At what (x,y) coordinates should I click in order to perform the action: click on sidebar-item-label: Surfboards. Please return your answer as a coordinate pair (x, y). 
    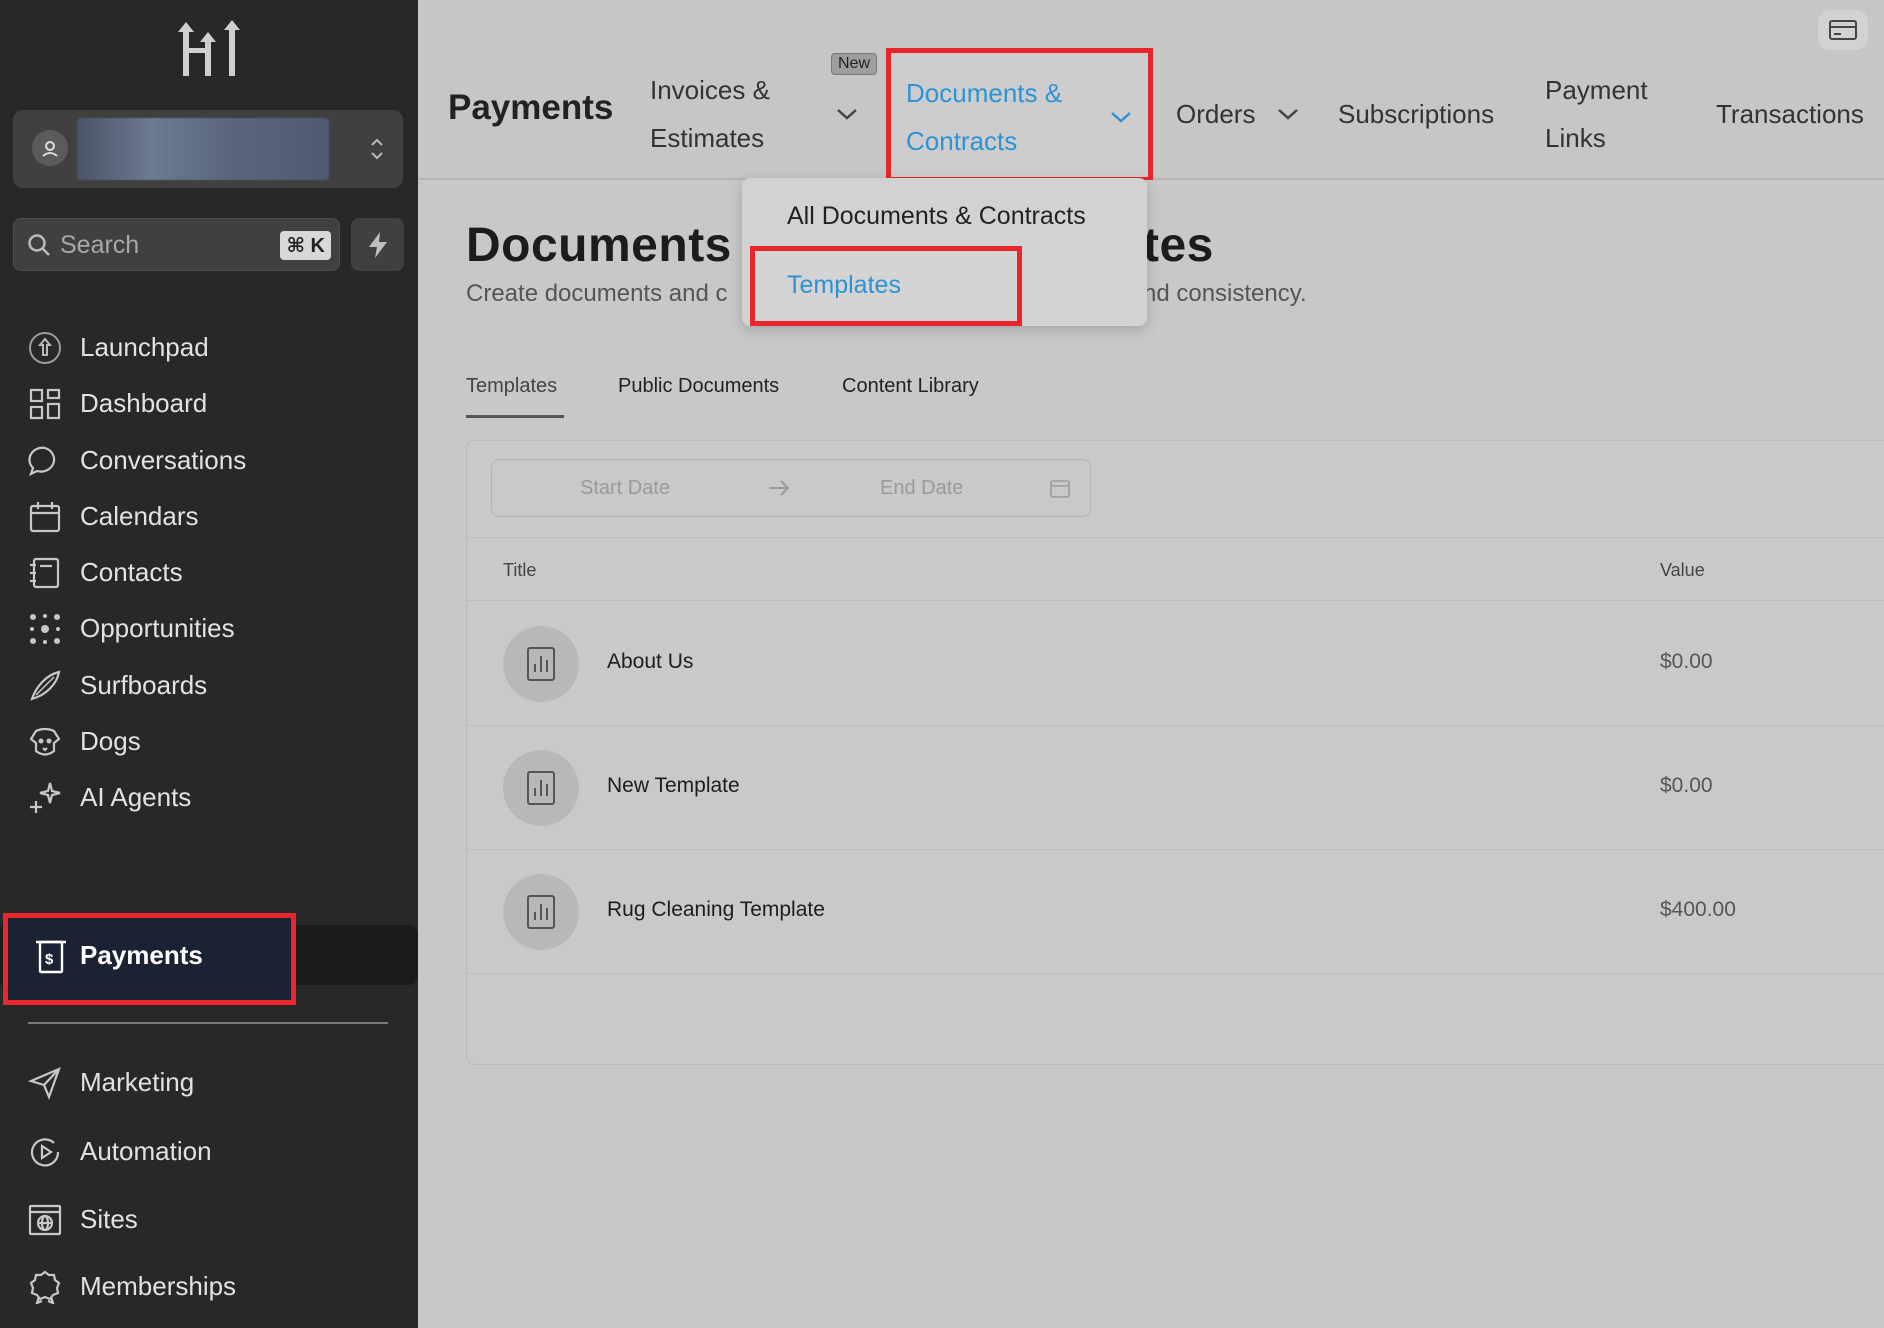
    Looking at the image, I should click on (144, 684).